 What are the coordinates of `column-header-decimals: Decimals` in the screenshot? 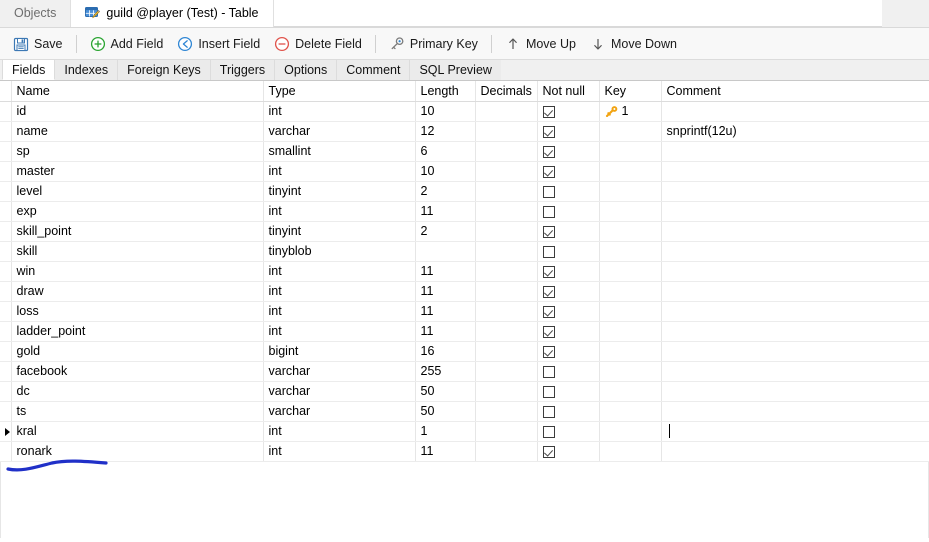 It's located at (506, 91).